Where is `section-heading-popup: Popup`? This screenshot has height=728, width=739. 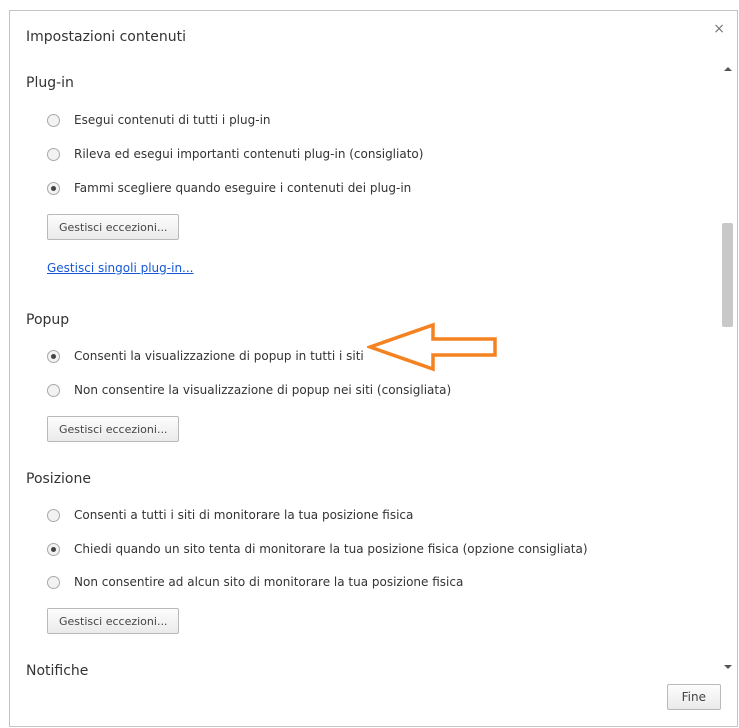 section-heading-popup: Popup is located at coordinates (48, 320).